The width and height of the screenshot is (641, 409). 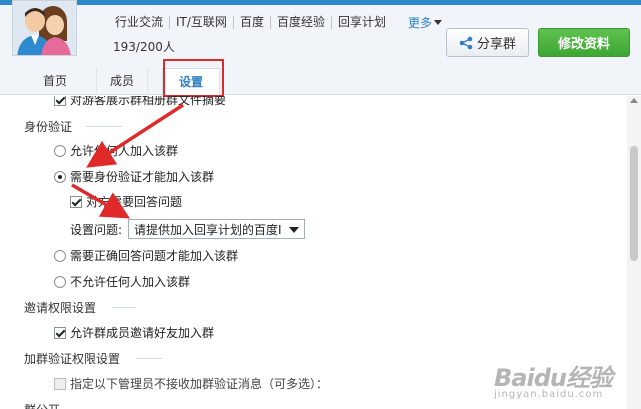 I want to click on more-label: 更多, so click(x=420, y=23).